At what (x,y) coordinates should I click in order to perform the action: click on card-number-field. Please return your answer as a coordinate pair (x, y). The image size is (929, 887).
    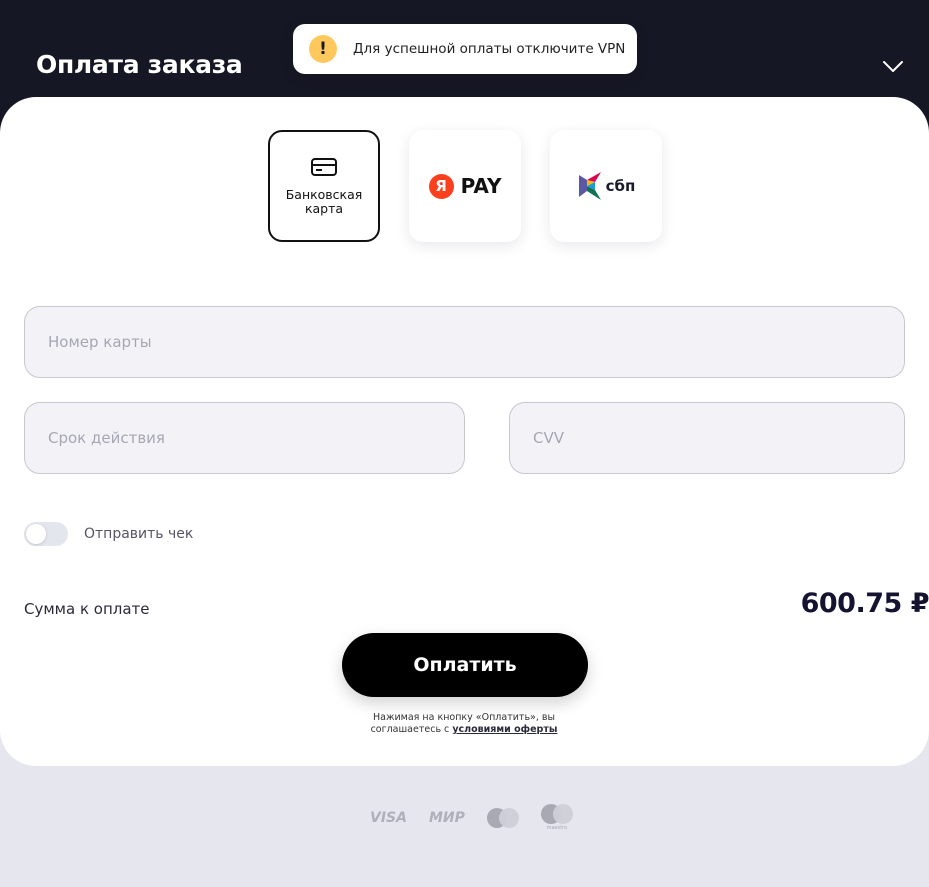
    Looking at the image, I should click on (464, 342).